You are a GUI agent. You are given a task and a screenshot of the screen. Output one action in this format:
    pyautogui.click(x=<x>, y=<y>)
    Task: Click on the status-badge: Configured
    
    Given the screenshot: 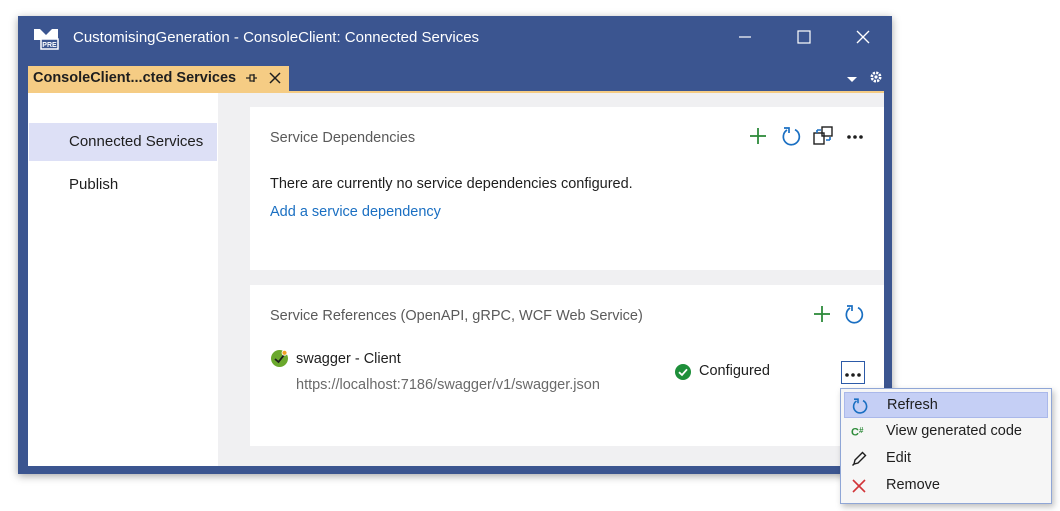 What is the action you would take?
    pyautogui.click(x=734, y=371)
    